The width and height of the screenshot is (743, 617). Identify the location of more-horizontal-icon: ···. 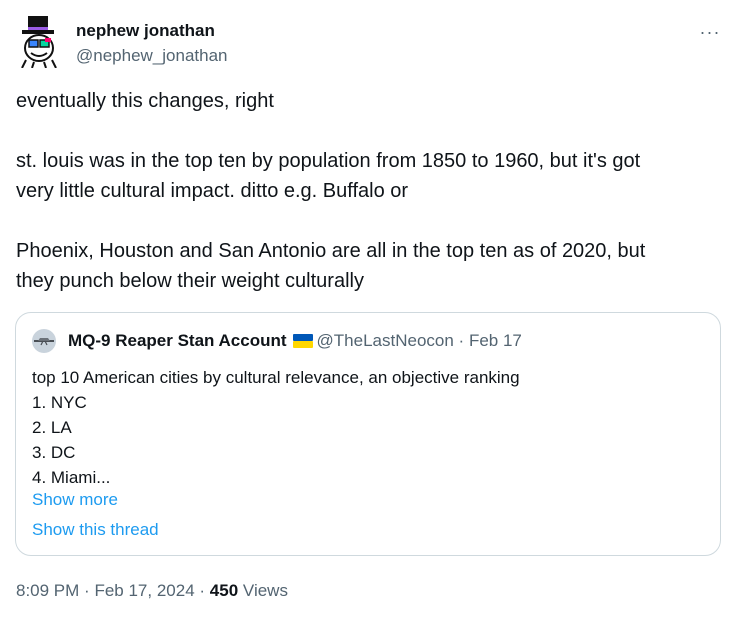
(710, 31).